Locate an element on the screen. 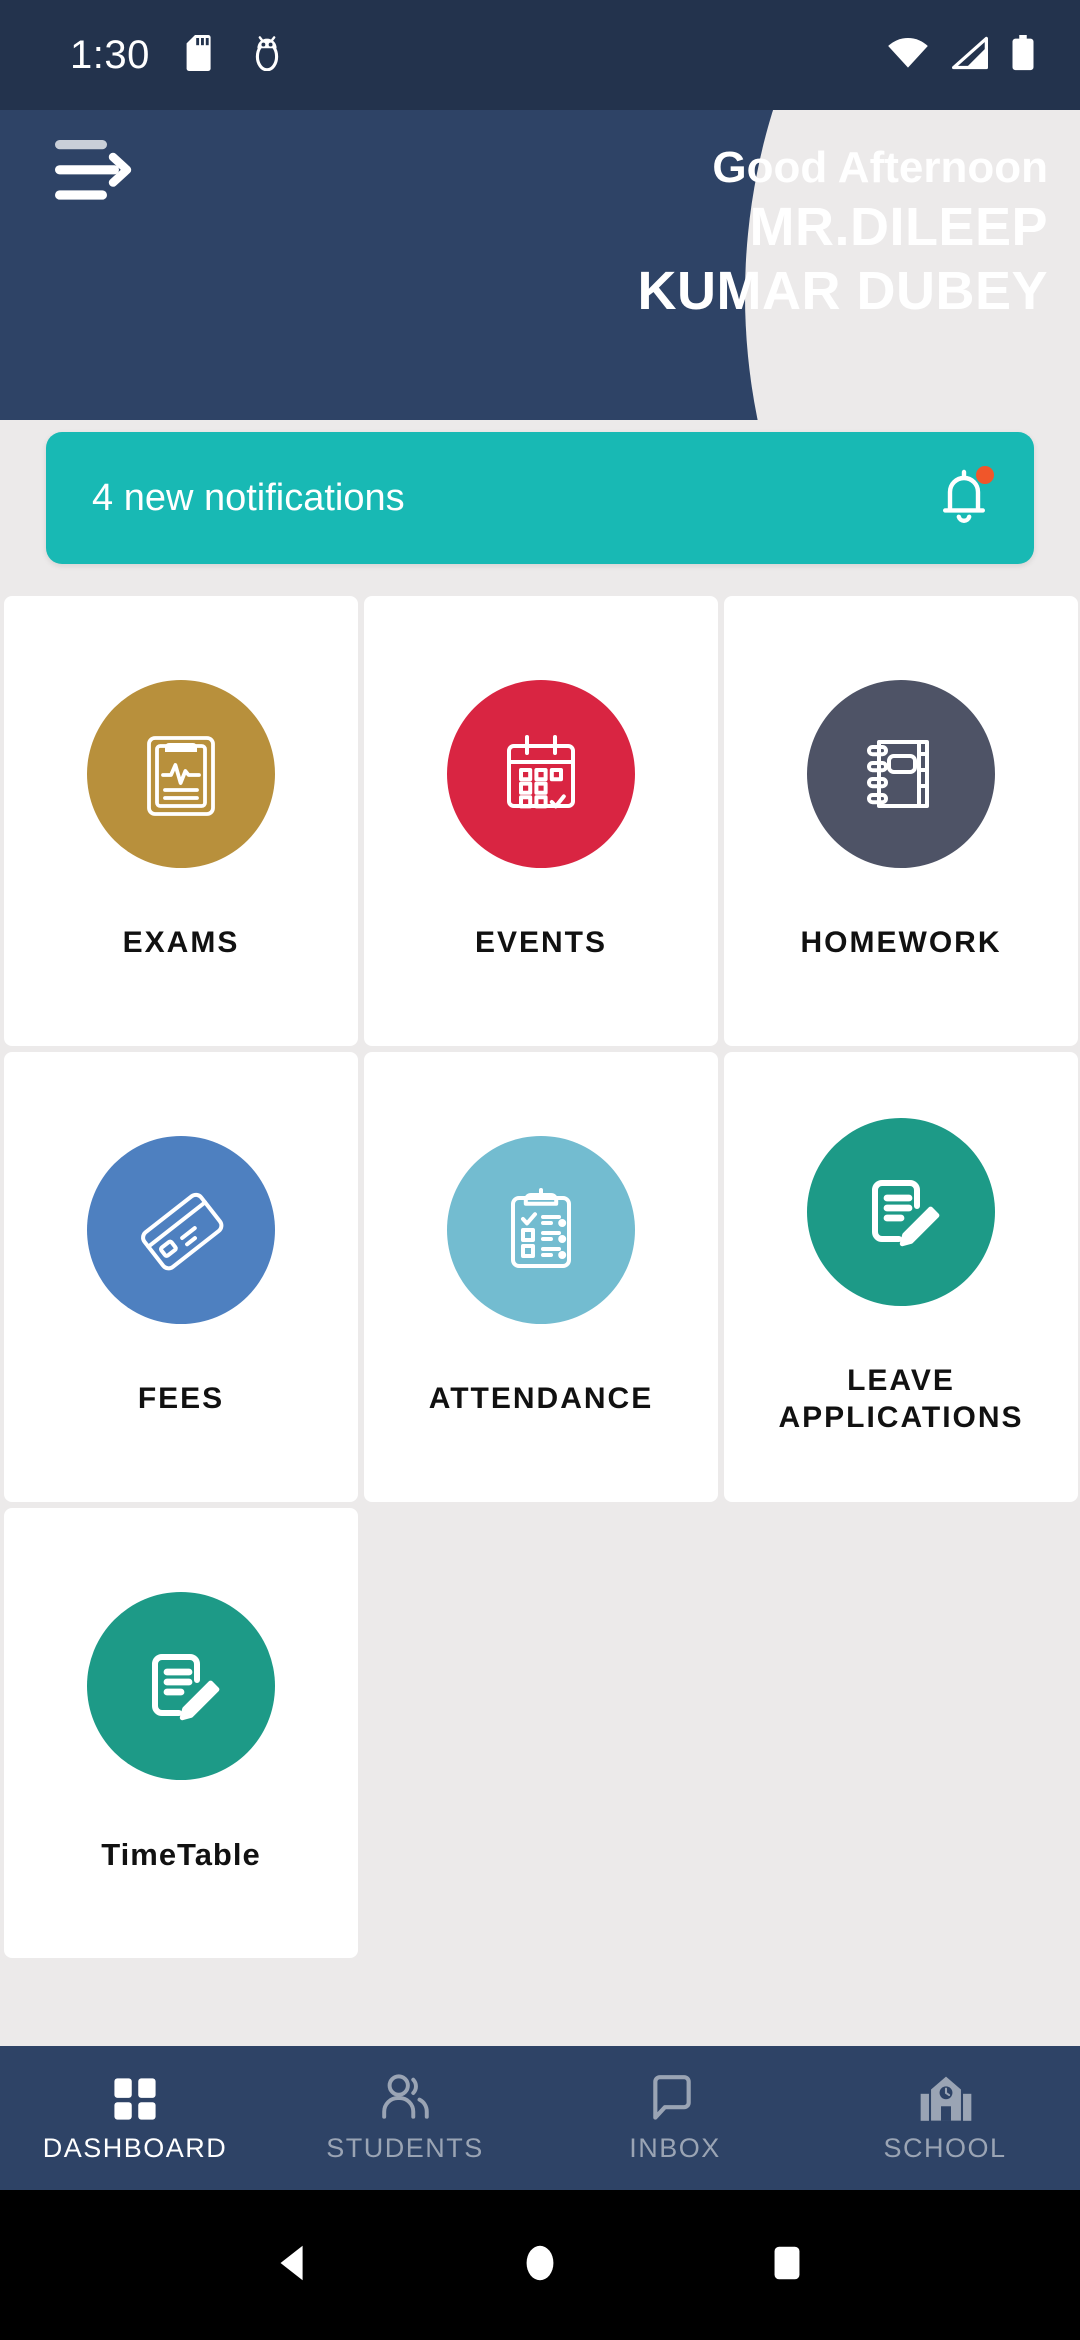  dashboard-tile-exams: EXAMS is located at coordinates (181, 821).